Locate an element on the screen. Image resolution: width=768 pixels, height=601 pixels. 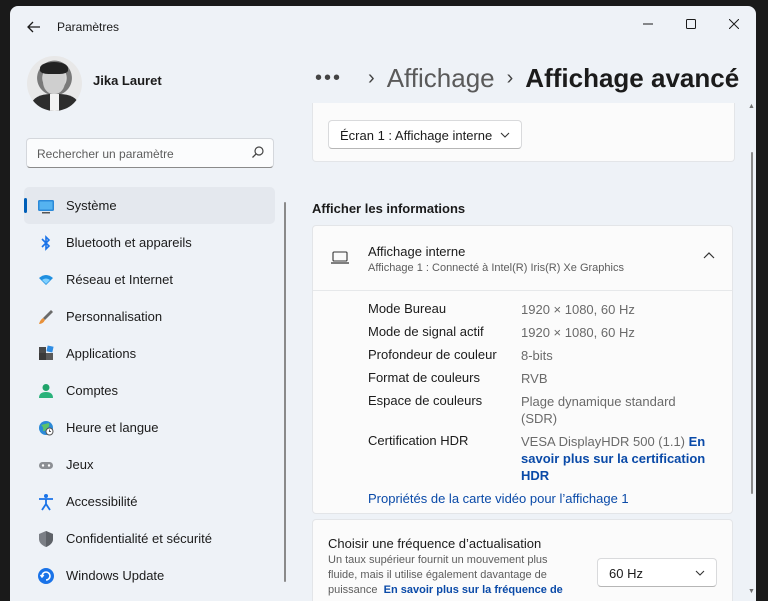
shield-icon is located at coordinates (46, 539).